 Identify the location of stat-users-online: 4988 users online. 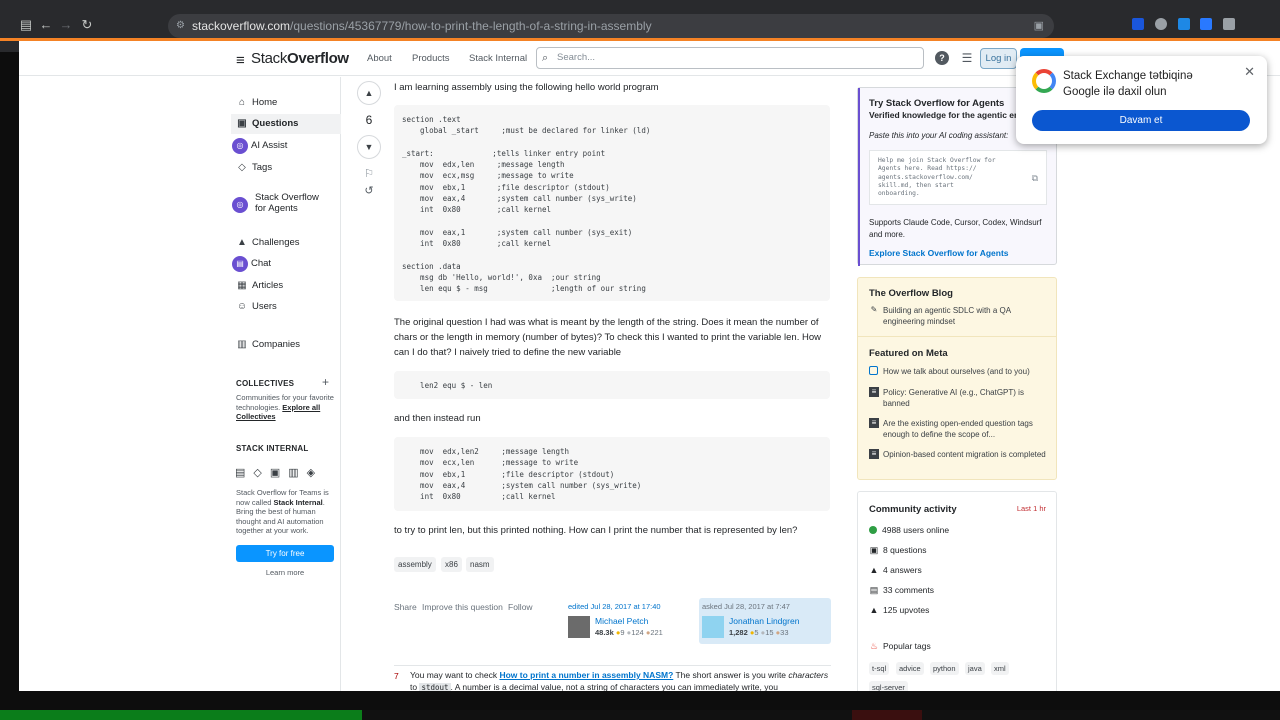
(909, 530).